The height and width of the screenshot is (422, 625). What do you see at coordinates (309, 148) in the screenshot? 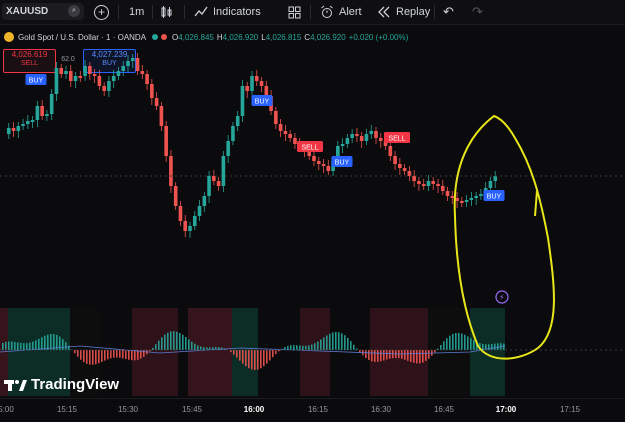
I see `signal-label: SELL` at bounding box center [309, 148].